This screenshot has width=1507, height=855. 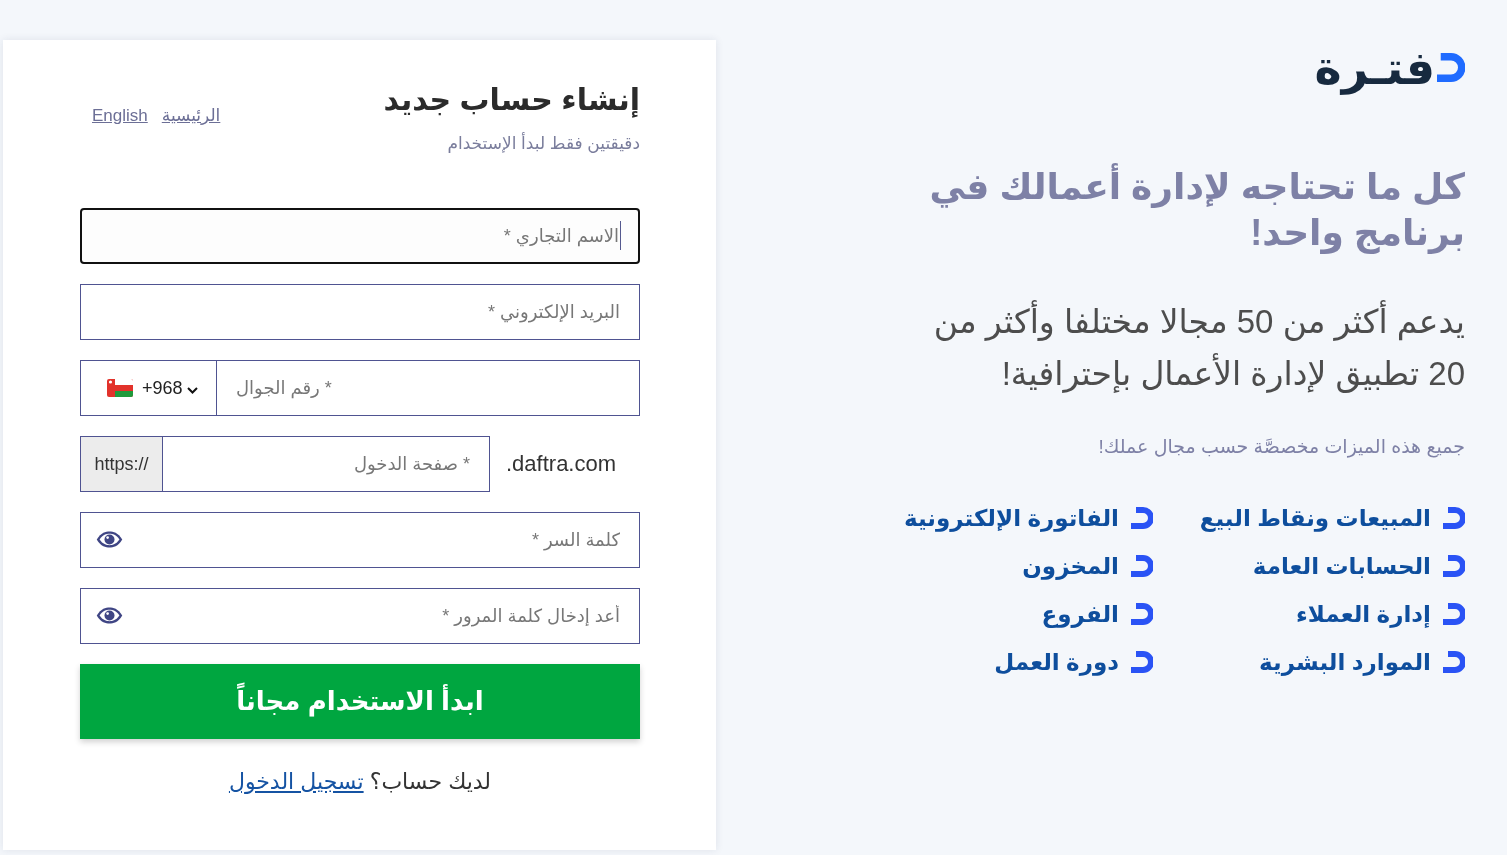 I want to click on feature-label: الفاتورة الإلكترونية, so click(x=1011, y=518).